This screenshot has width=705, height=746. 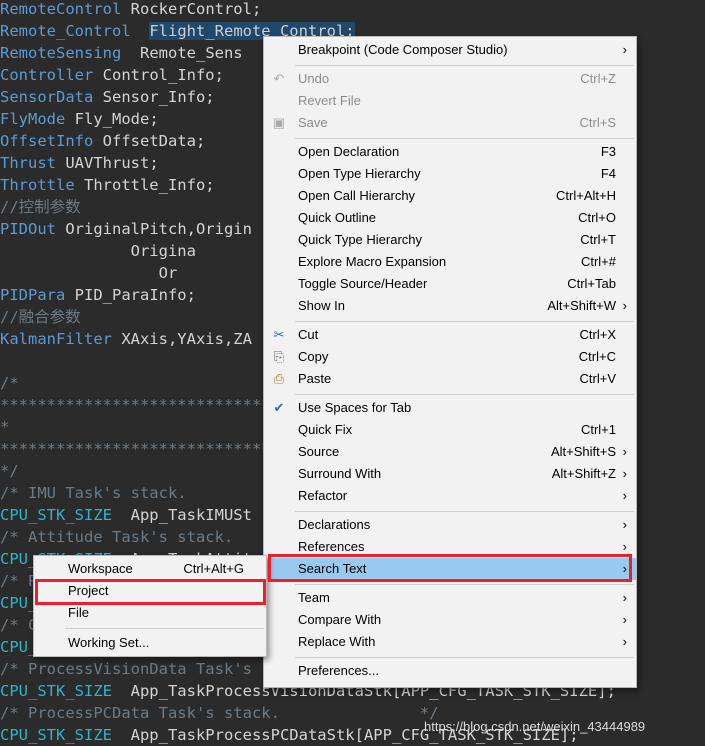 I want to click on code-line: Controller Control_Info;, so click(x=112, y=75).